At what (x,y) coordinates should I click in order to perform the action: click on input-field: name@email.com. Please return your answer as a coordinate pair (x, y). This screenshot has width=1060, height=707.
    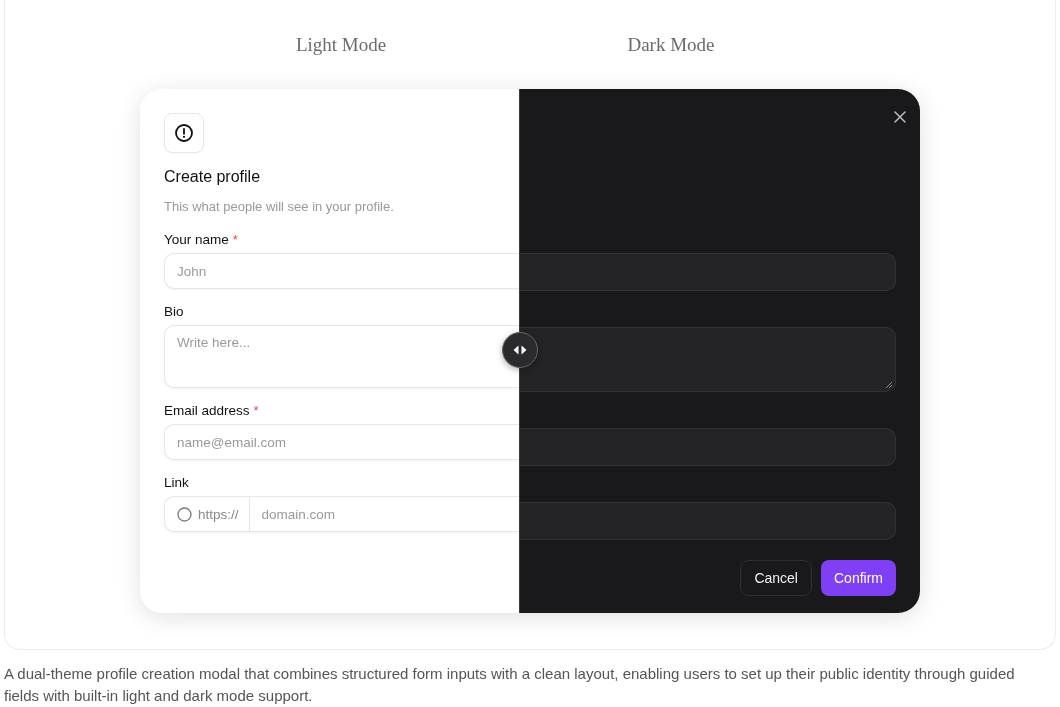
    Looking at the image, I should click on (341, 442).